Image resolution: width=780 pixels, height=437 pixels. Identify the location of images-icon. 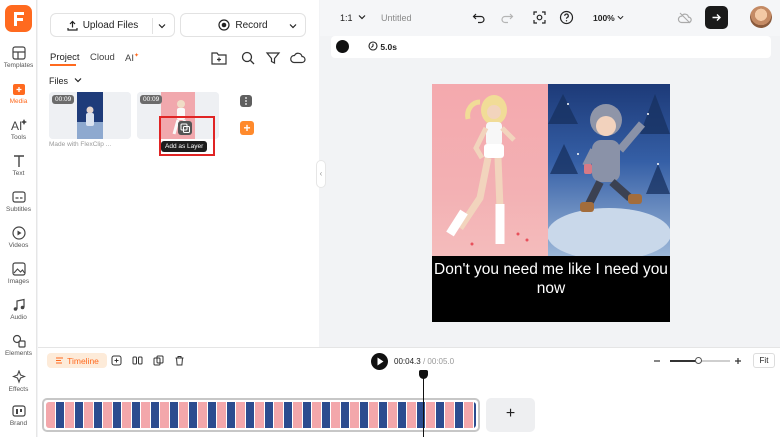
(18, 269).